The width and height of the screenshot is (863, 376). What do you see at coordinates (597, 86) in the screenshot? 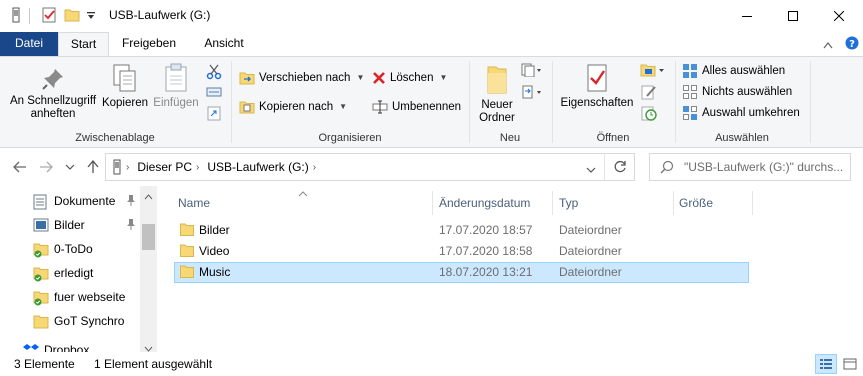
I see `properties-button: Eigenschaften` at bounding box center [597, 86].